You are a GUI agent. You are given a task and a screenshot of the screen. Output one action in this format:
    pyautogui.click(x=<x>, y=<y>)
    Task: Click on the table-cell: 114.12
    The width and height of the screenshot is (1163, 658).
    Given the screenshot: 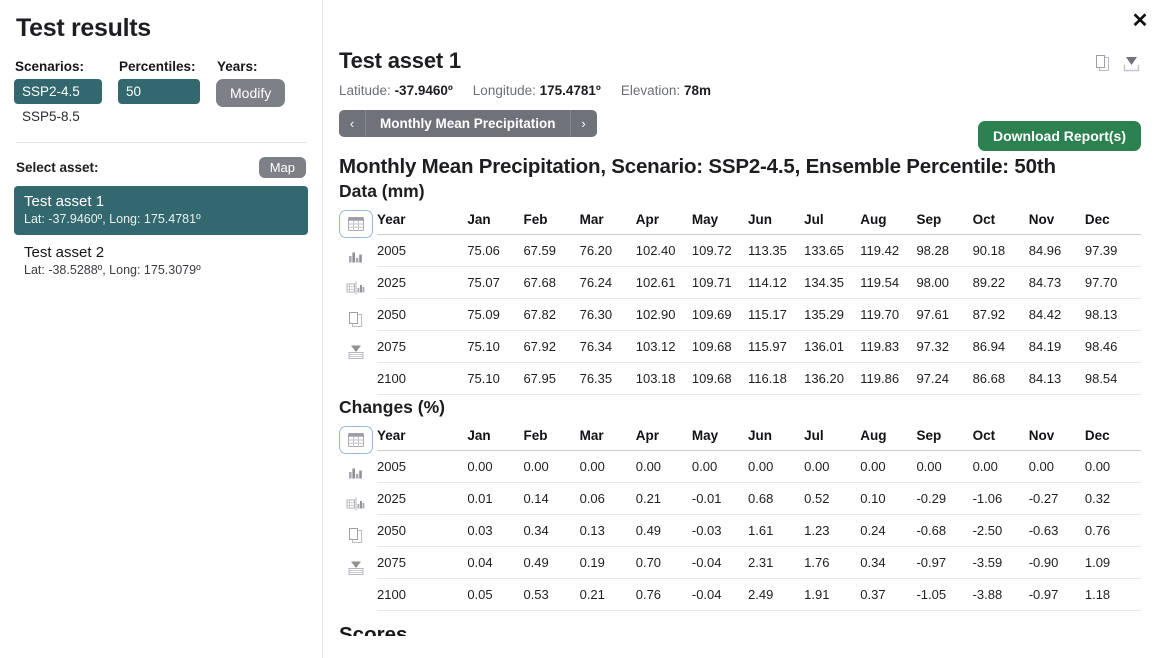 What is the action you would take?
    pyautogui.click(x=776, y=283)
    